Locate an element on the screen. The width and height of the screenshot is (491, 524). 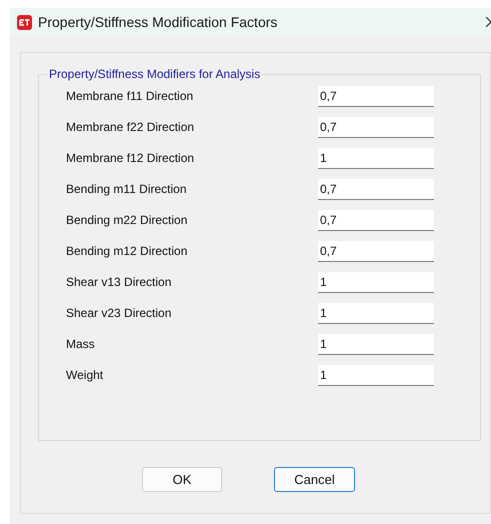
field-label: Membrane f12 Direction is located at coordinates (131, 158).